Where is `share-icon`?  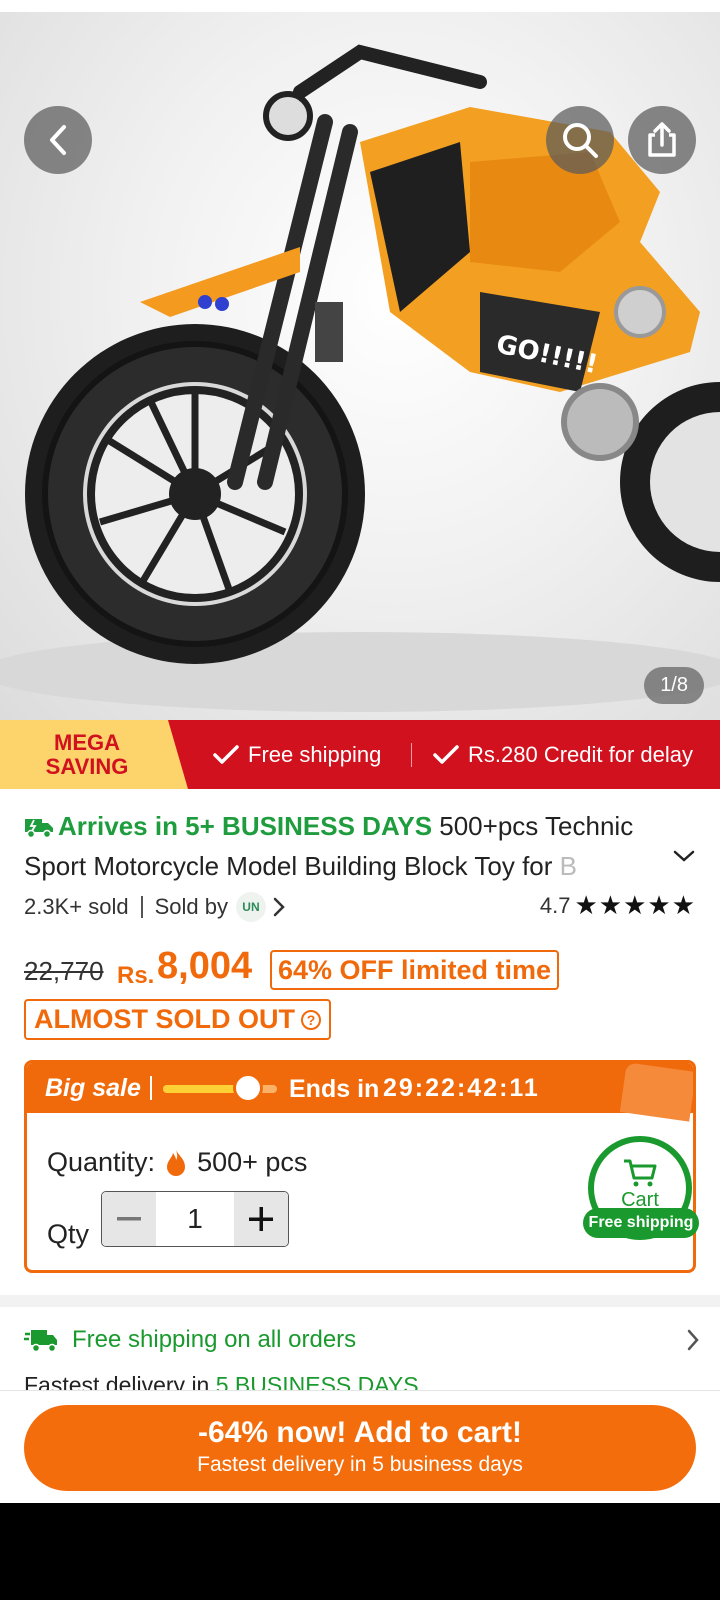 share-icon is located at coordinates (662, 139).